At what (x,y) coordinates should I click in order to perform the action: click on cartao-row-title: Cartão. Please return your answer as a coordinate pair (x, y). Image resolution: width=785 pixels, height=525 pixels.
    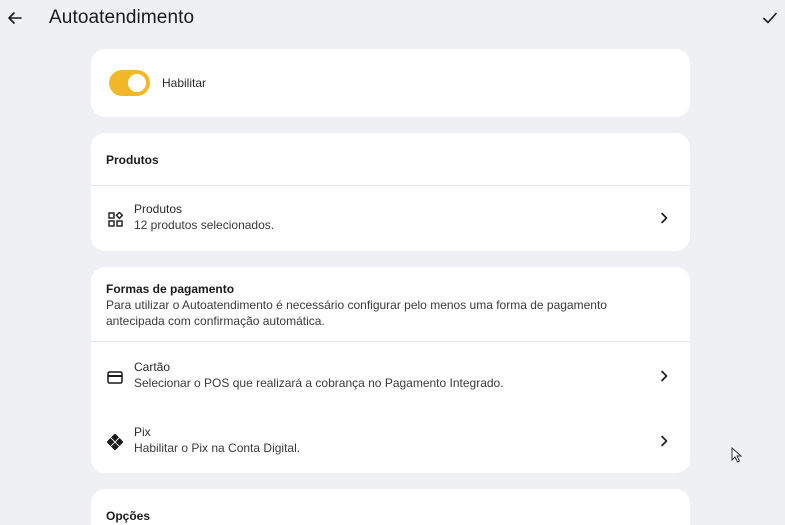
    Looking at the image, I should click on (152, 367).